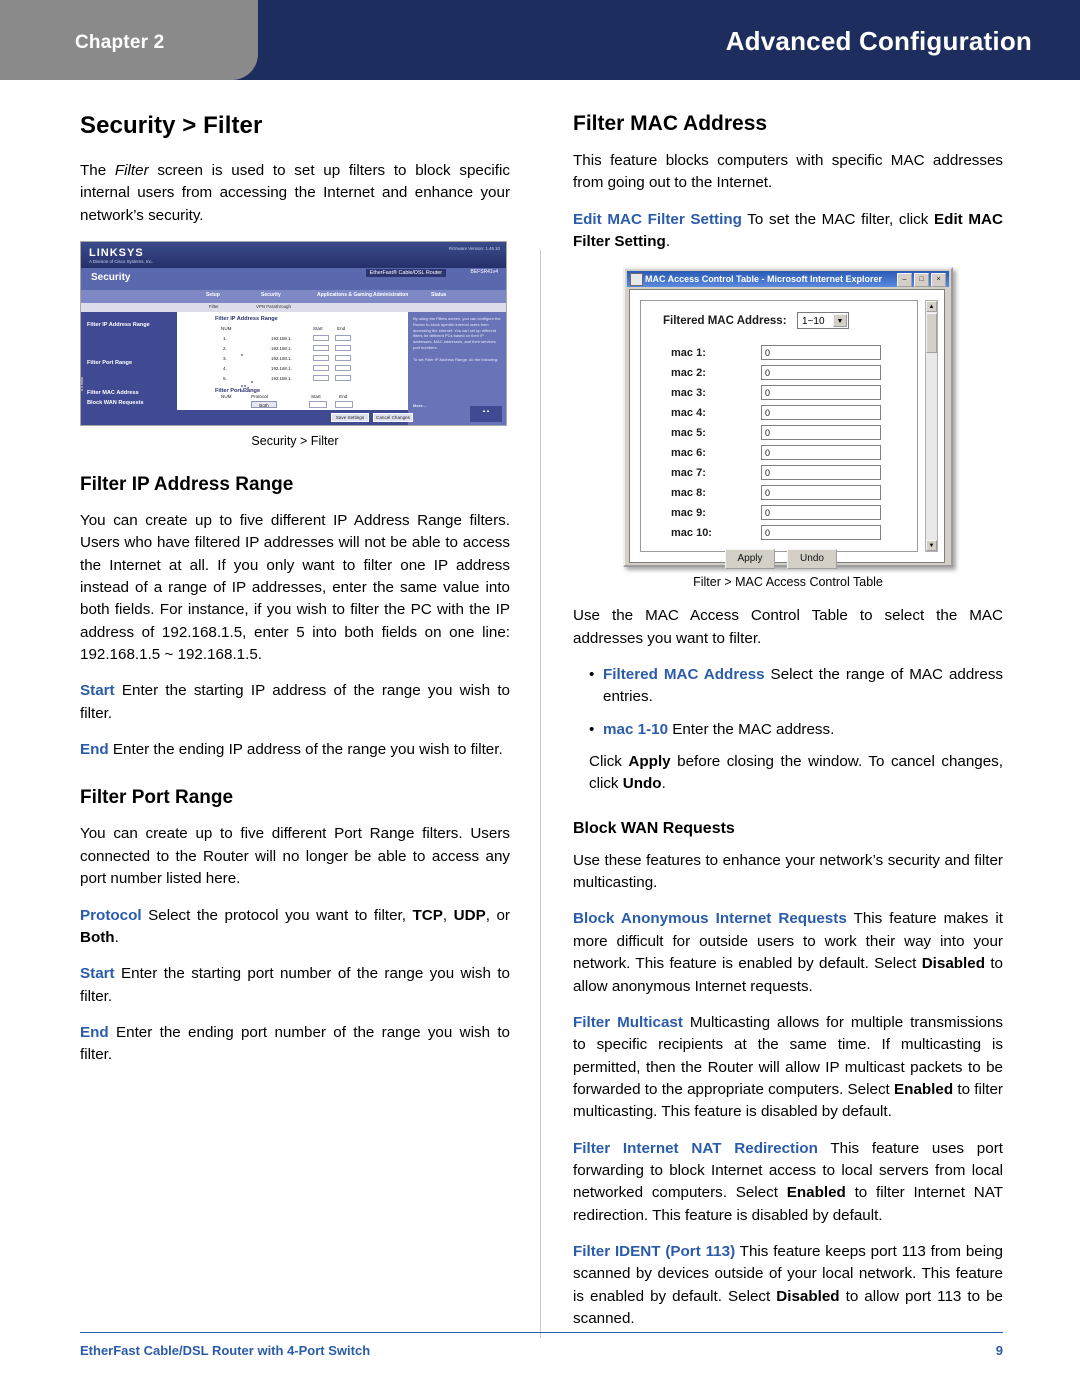  I want to click on port-protocol-select-1: Both, so click(264, 405).